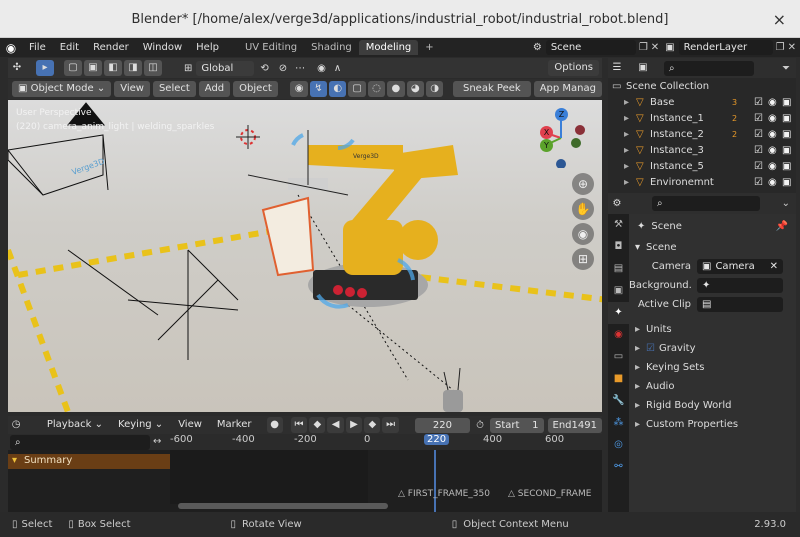  I want to click on shading-wire-icon: ◌, so click(376, 89).